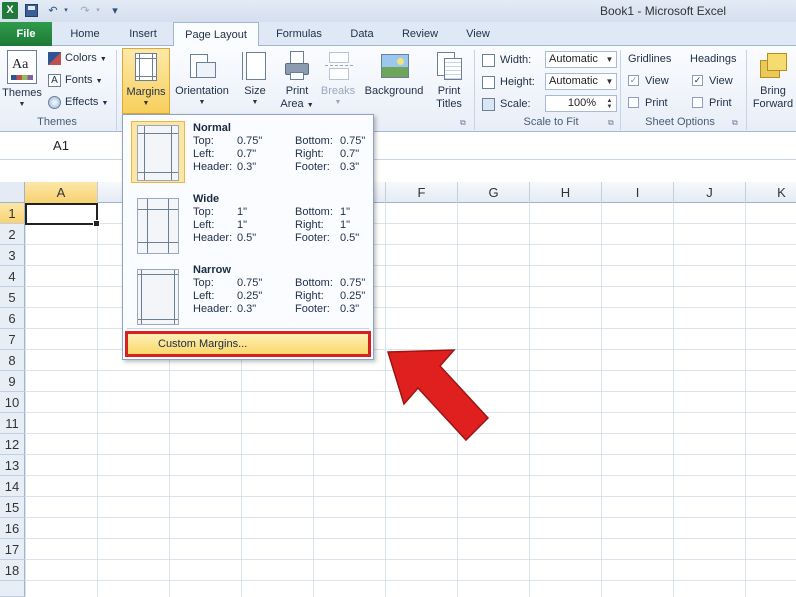 This screenshot has width=796, height=597. Describe the element at coordinates (420, 34) in the screenshot. I see `tab-review: Review` at that location.